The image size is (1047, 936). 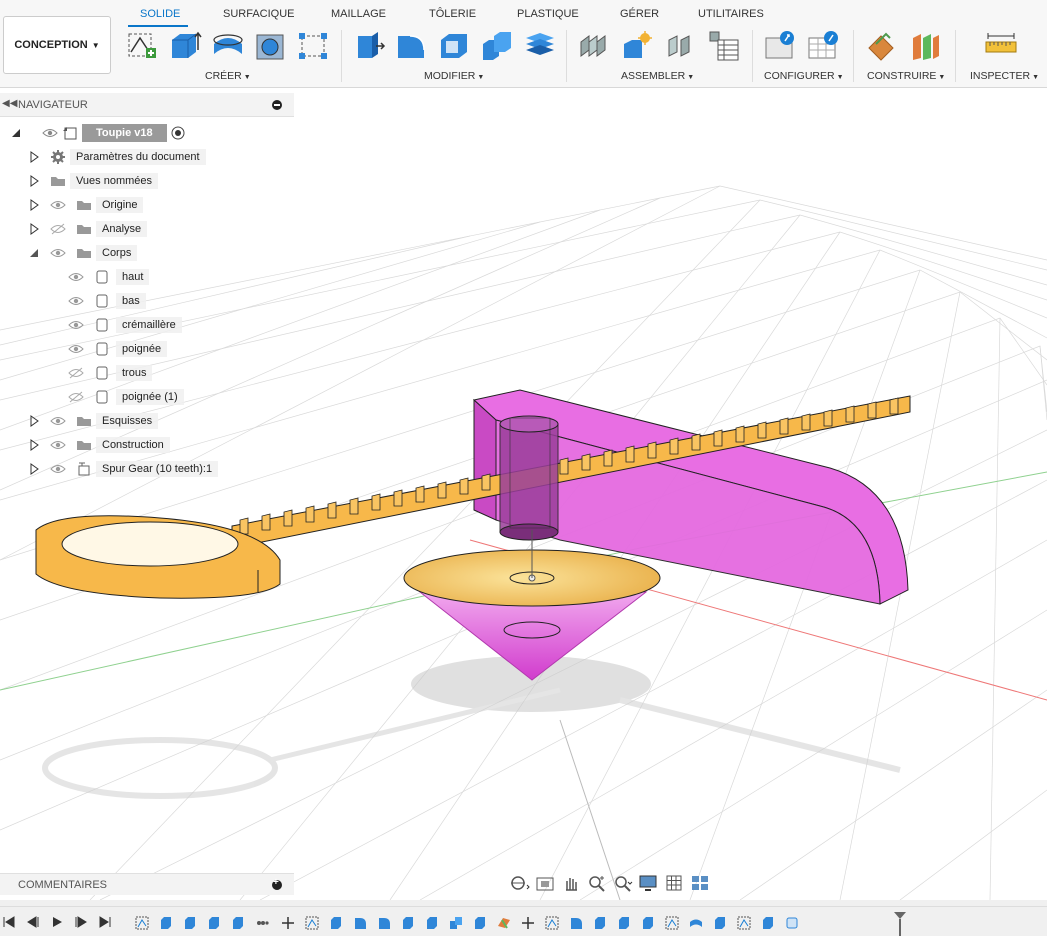 I want to click on tab-surfacique: SURFACIQUE, so click(x=259, y=14).